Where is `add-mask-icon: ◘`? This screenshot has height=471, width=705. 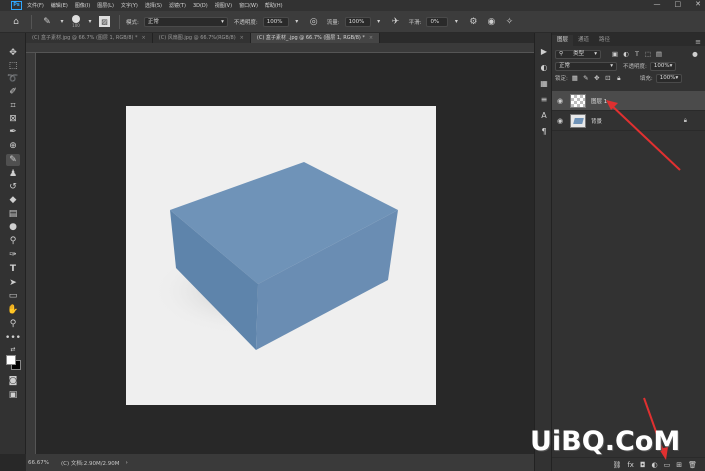
add-mask-icon: ◘ is located at coordinates (643, 465).